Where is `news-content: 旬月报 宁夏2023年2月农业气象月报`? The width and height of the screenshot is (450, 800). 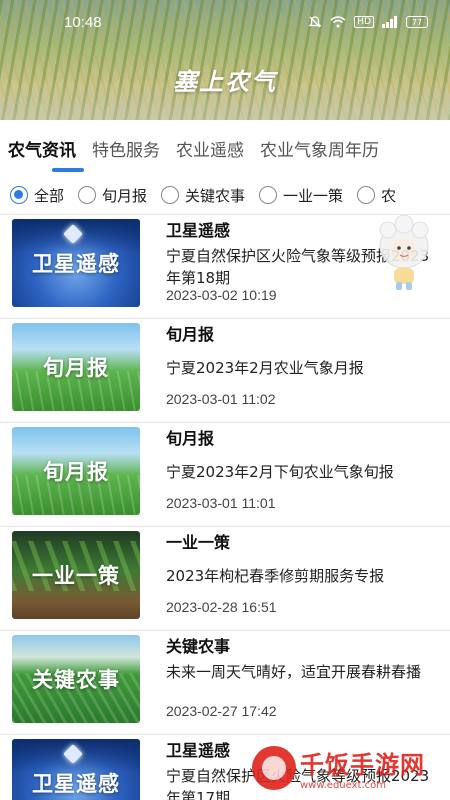
news-content: 旬月报 宁夏2023年2月农业气象月报 is located at coordinates (301, 351).